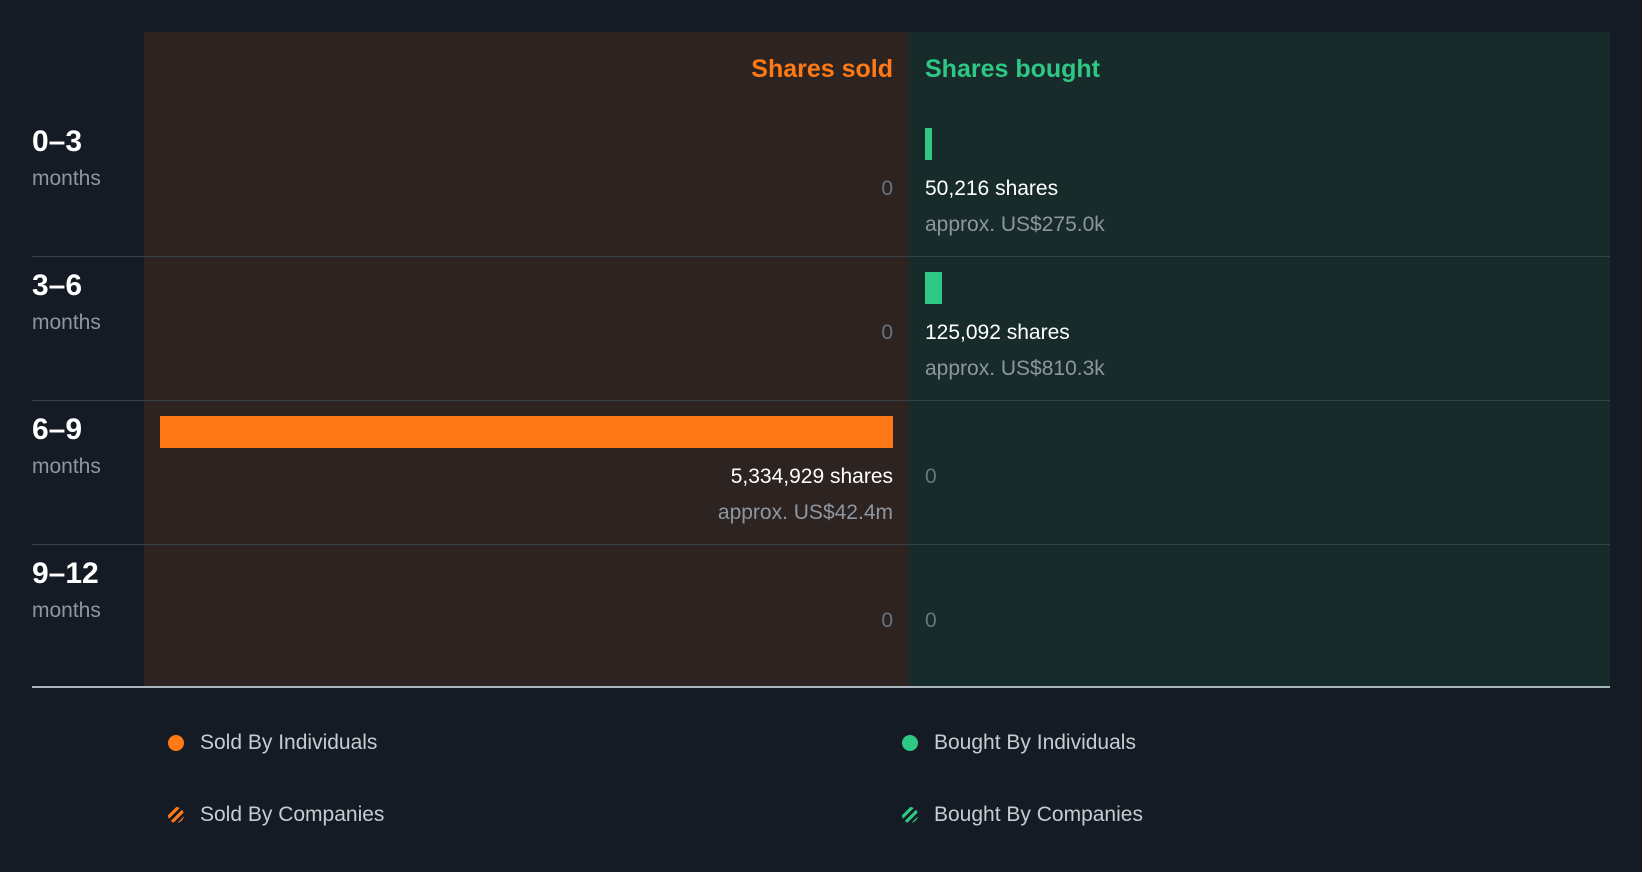  What do you see at coordinates (292, 814) in the screenshot?
I see `legend-label: Sold By Companies` at bounding box center [292, 814].